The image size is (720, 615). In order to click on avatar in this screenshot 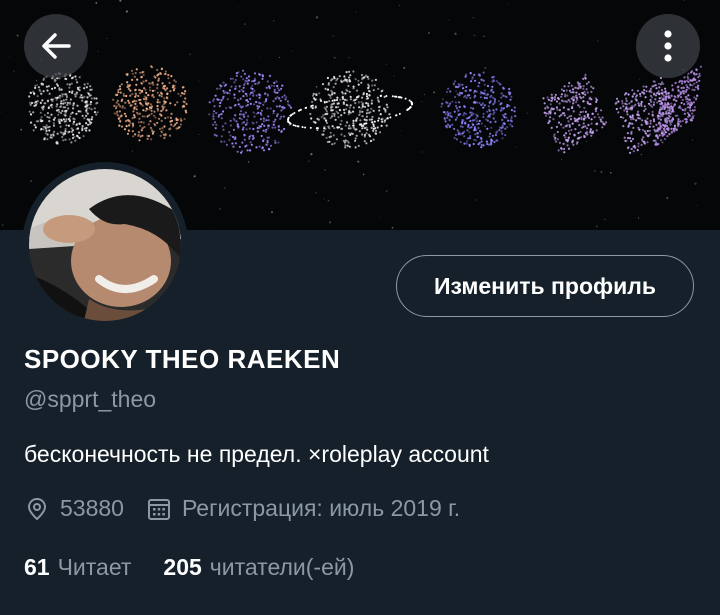, I will do `click(105, 245)`.